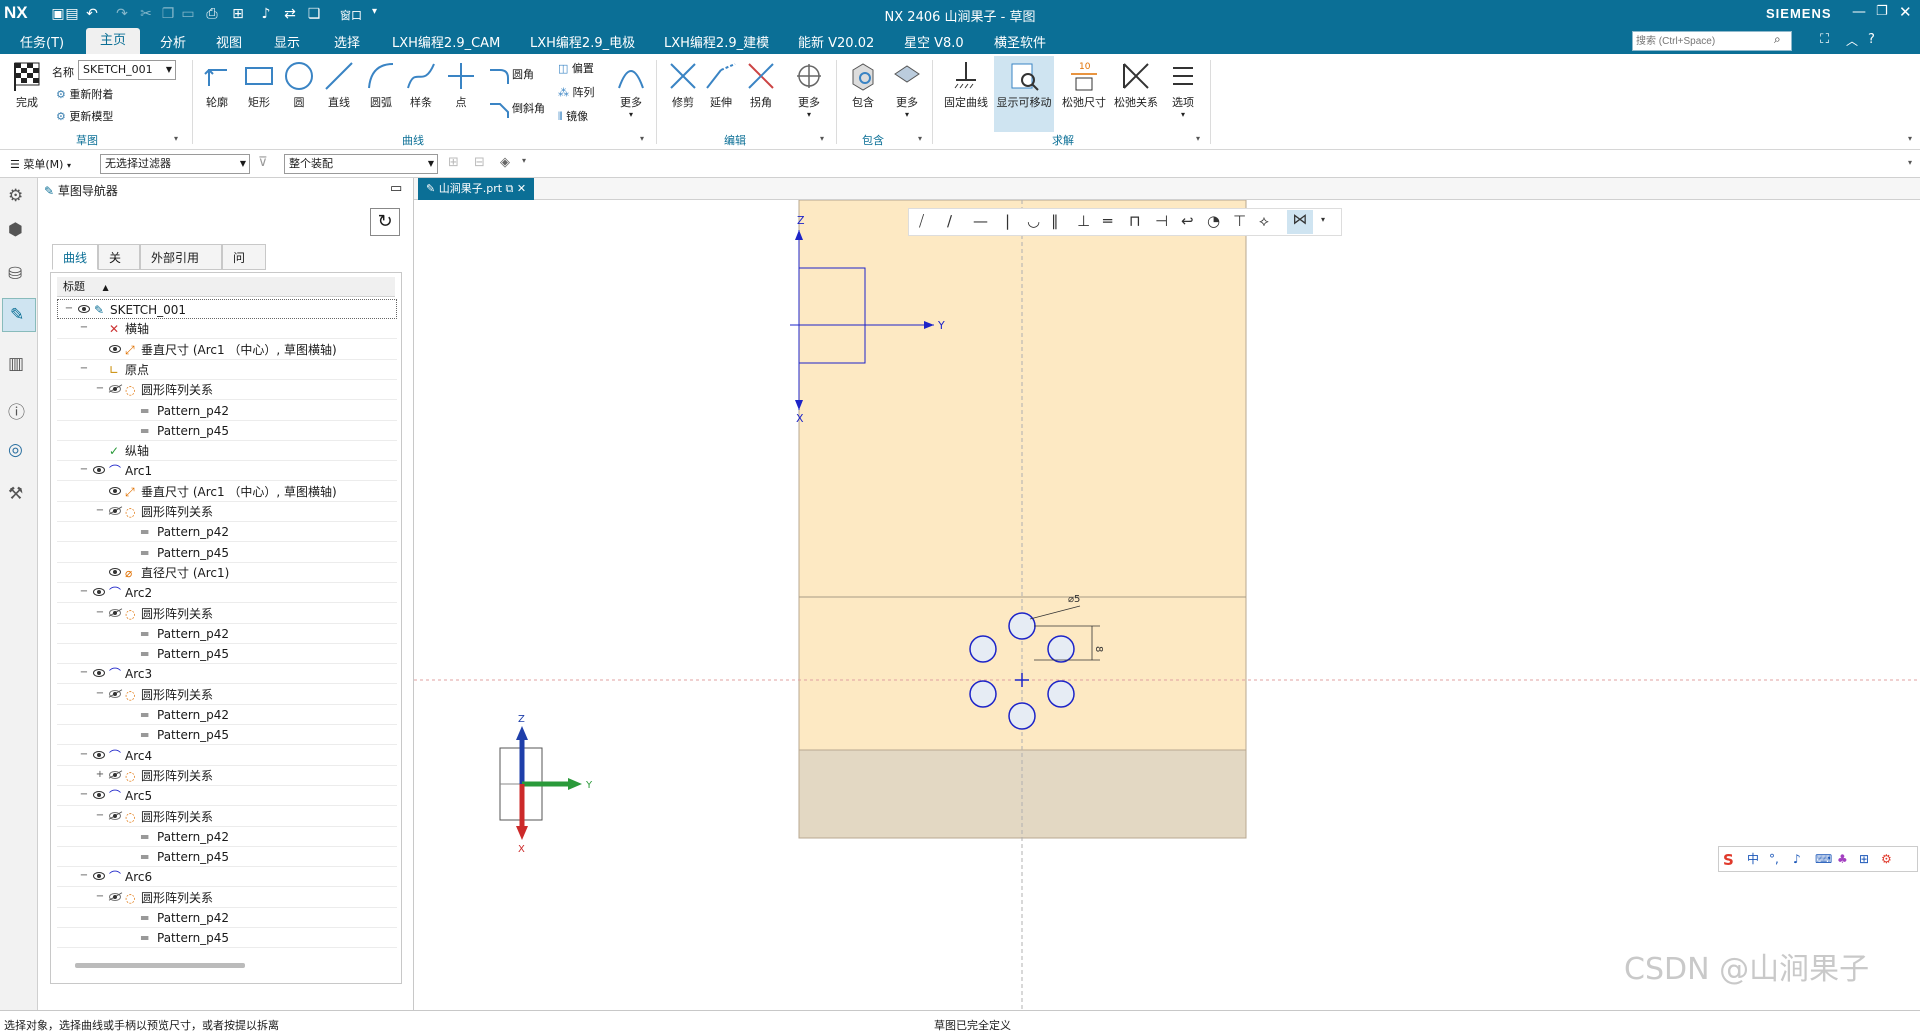 This screenshot has width=1920, height=1036. Describe the element at coordinates (983, 649) in the screenshot. I see `sketch-circle-arc6` at that location.